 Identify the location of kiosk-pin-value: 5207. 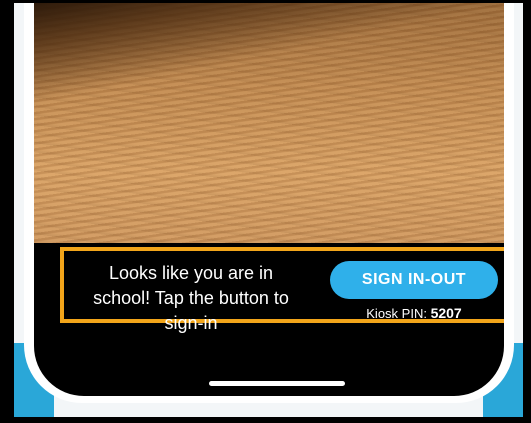
(446, 313).